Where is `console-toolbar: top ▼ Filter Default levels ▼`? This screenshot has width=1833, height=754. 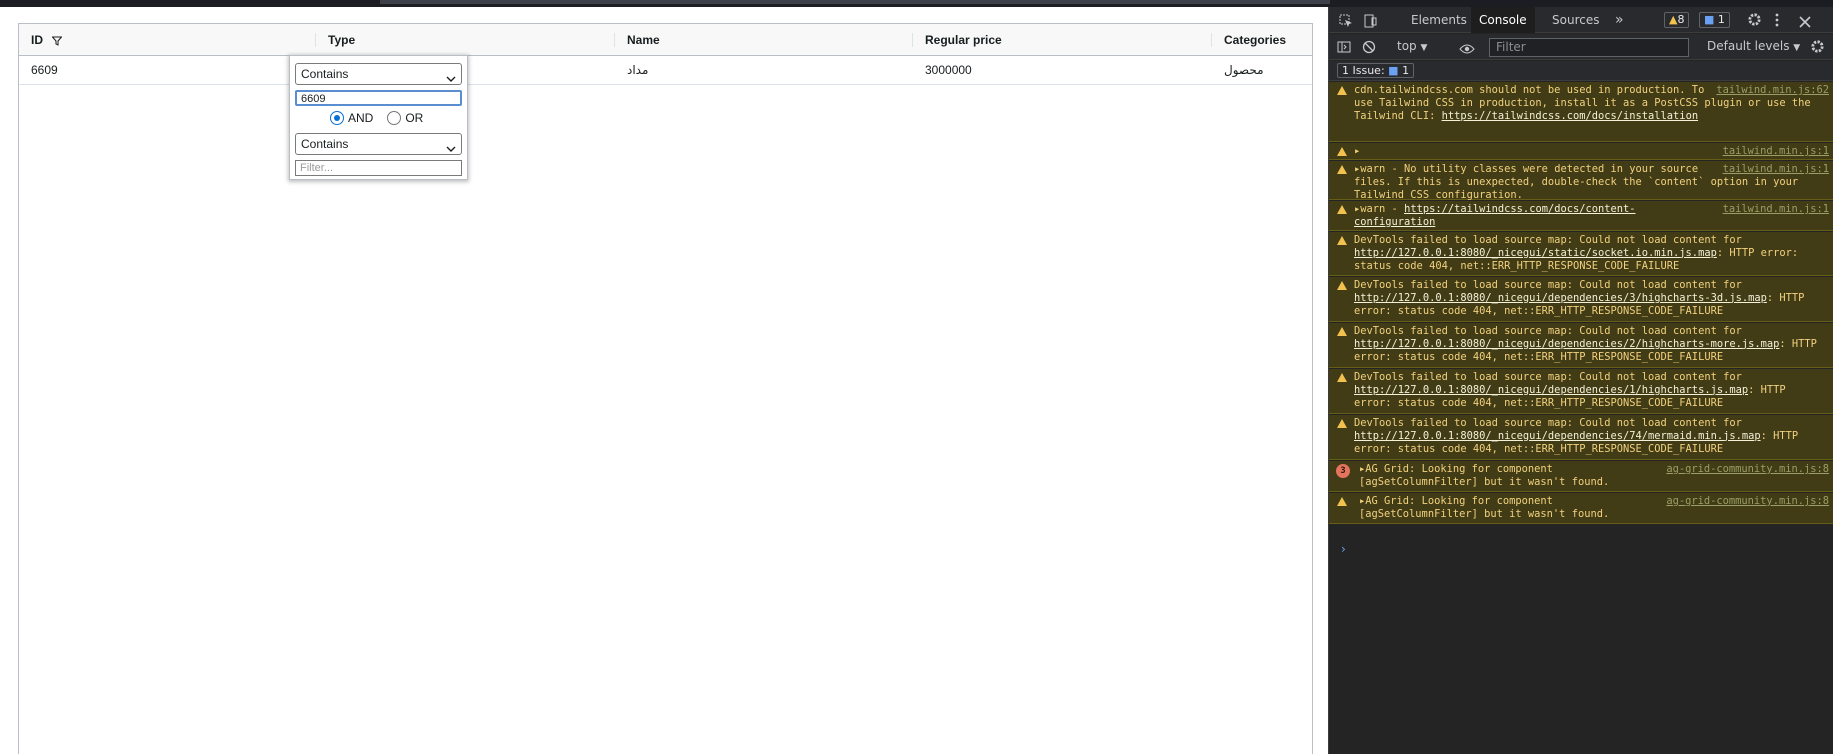 console-toolbar: top ▼ Filter Default levels ▼ is located at coordinates (1581, 47).